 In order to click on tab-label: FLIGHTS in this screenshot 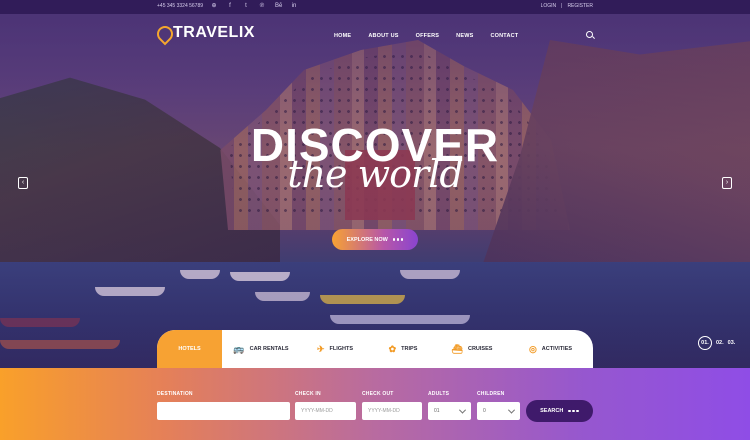, I will do `click(341, 349)`.